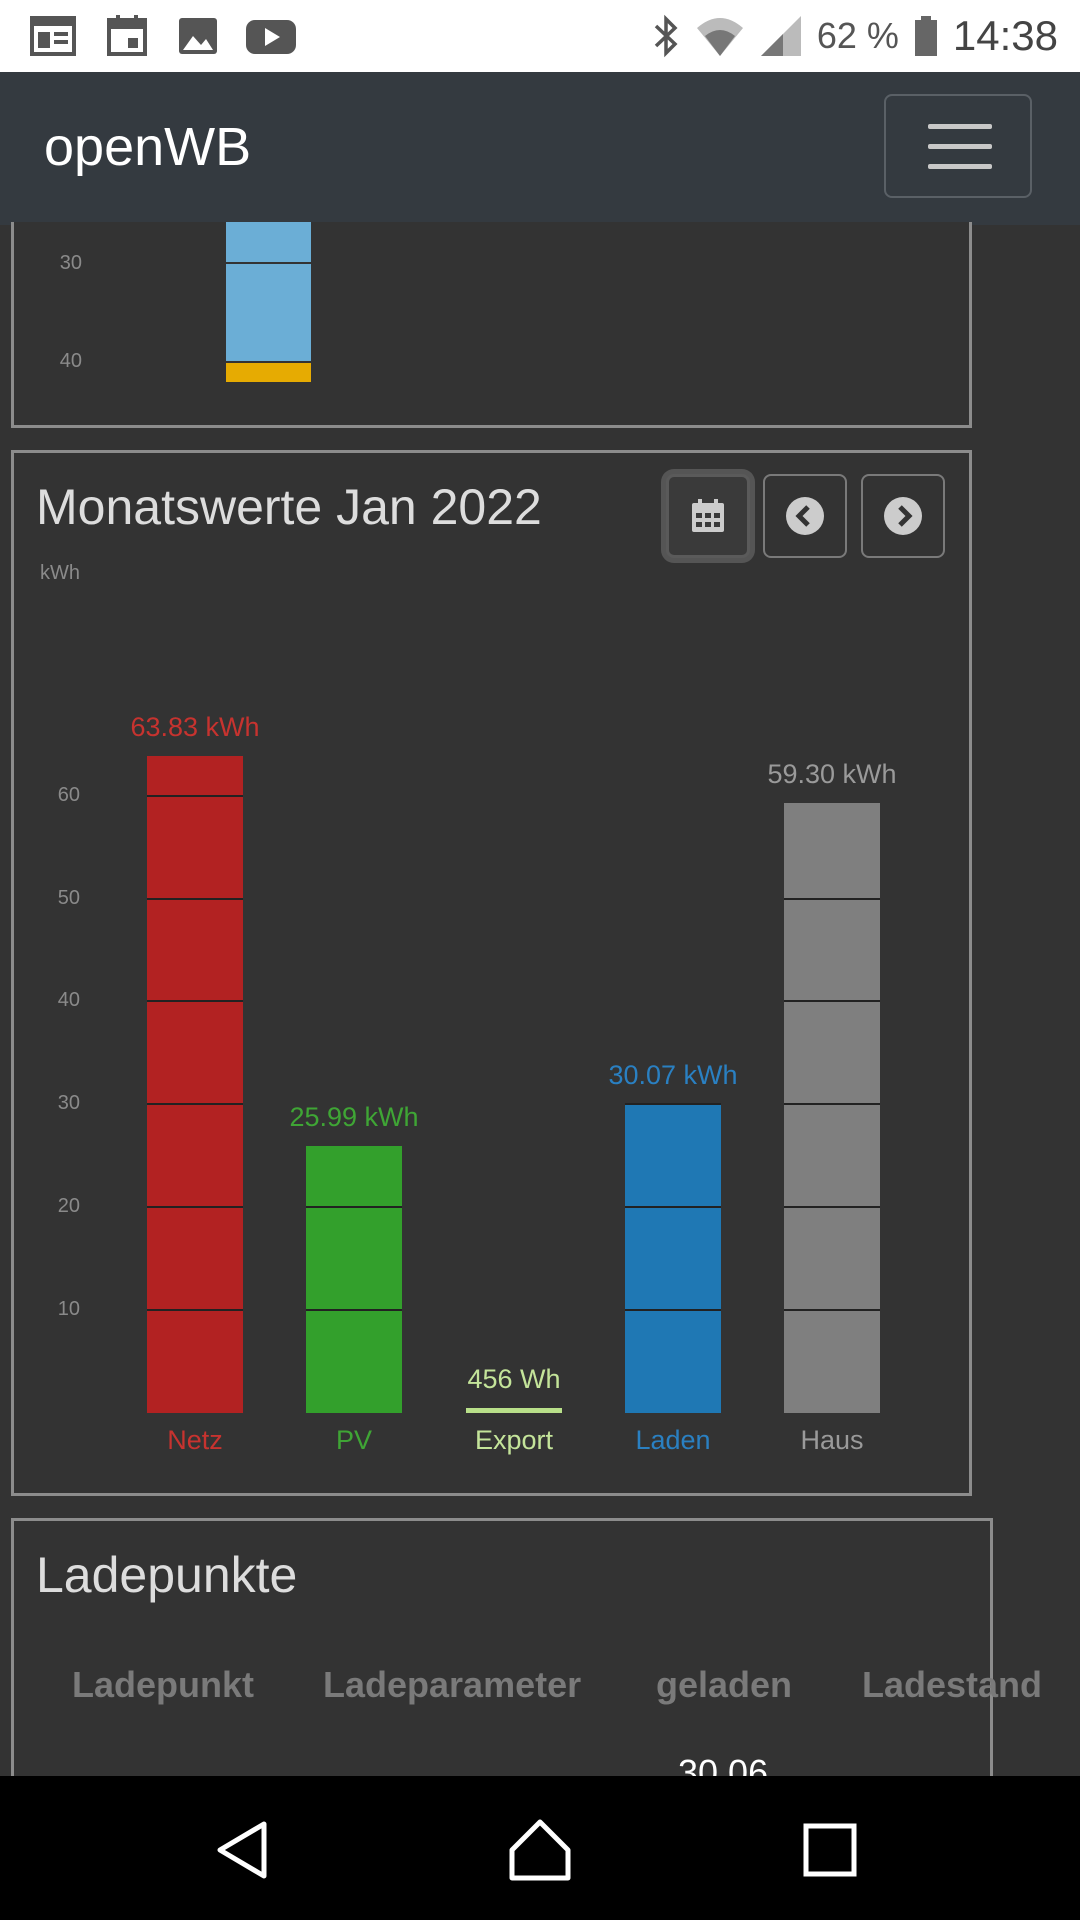 The width and height of the screenshot is (1080, 1920). What do you see at coordinates (68, 897) in the screenshot?
I see `y-tick: 50` at bounding box center [68, 897].